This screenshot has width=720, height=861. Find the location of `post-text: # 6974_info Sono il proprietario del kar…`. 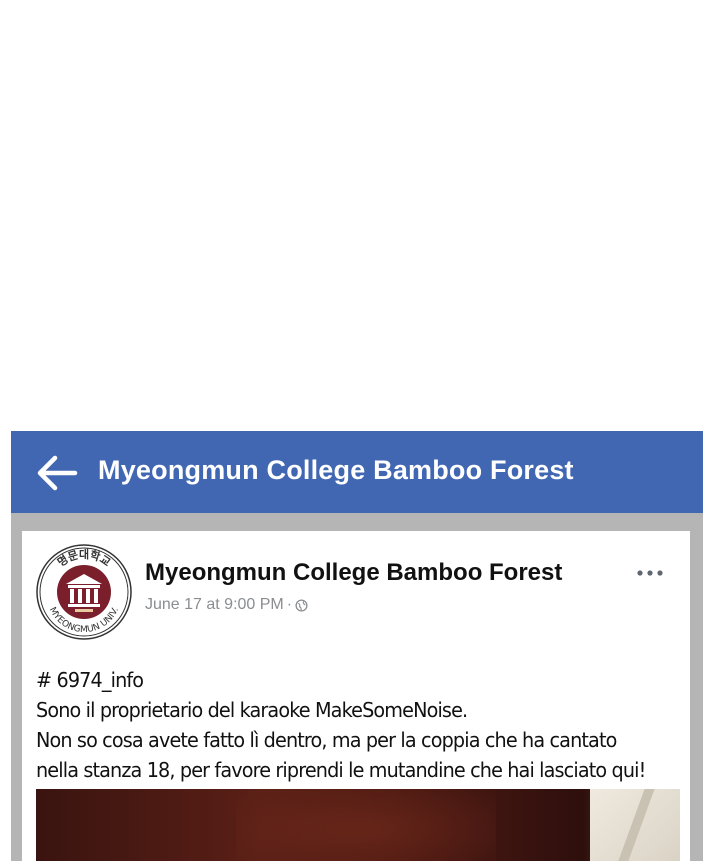

post-text: # 6974_info Sono il proprietario del kar… is located at coordinates (348, 725).